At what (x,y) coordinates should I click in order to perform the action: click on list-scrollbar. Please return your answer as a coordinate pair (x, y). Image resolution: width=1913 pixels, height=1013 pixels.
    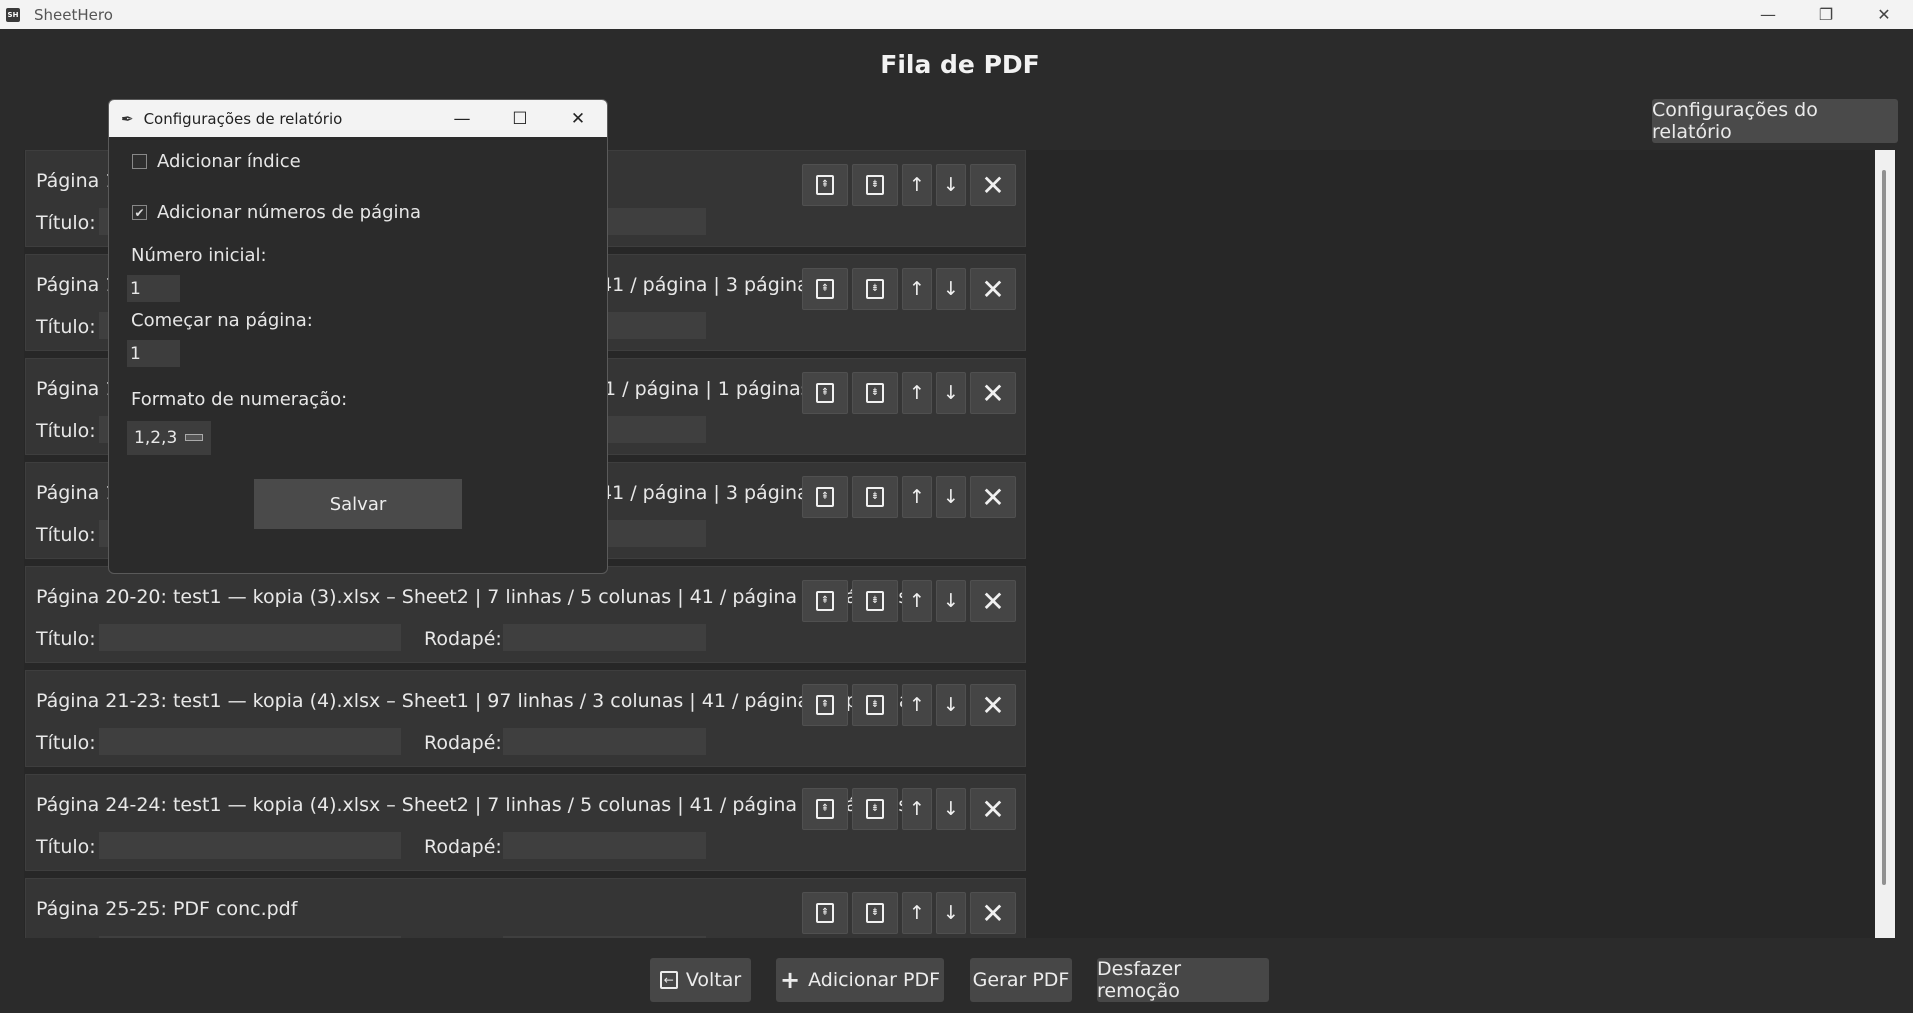
    Looking at the image, I should click on (1885, 544).